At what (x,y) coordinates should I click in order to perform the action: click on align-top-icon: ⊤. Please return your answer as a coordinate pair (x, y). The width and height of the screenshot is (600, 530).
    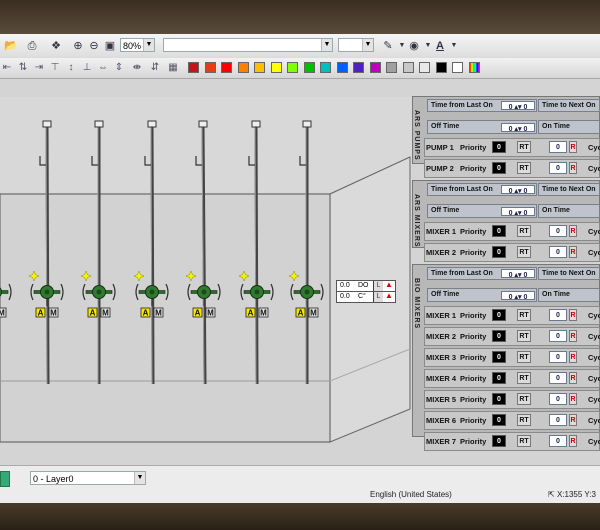
    Looking at the image, I should click on (55, 68).